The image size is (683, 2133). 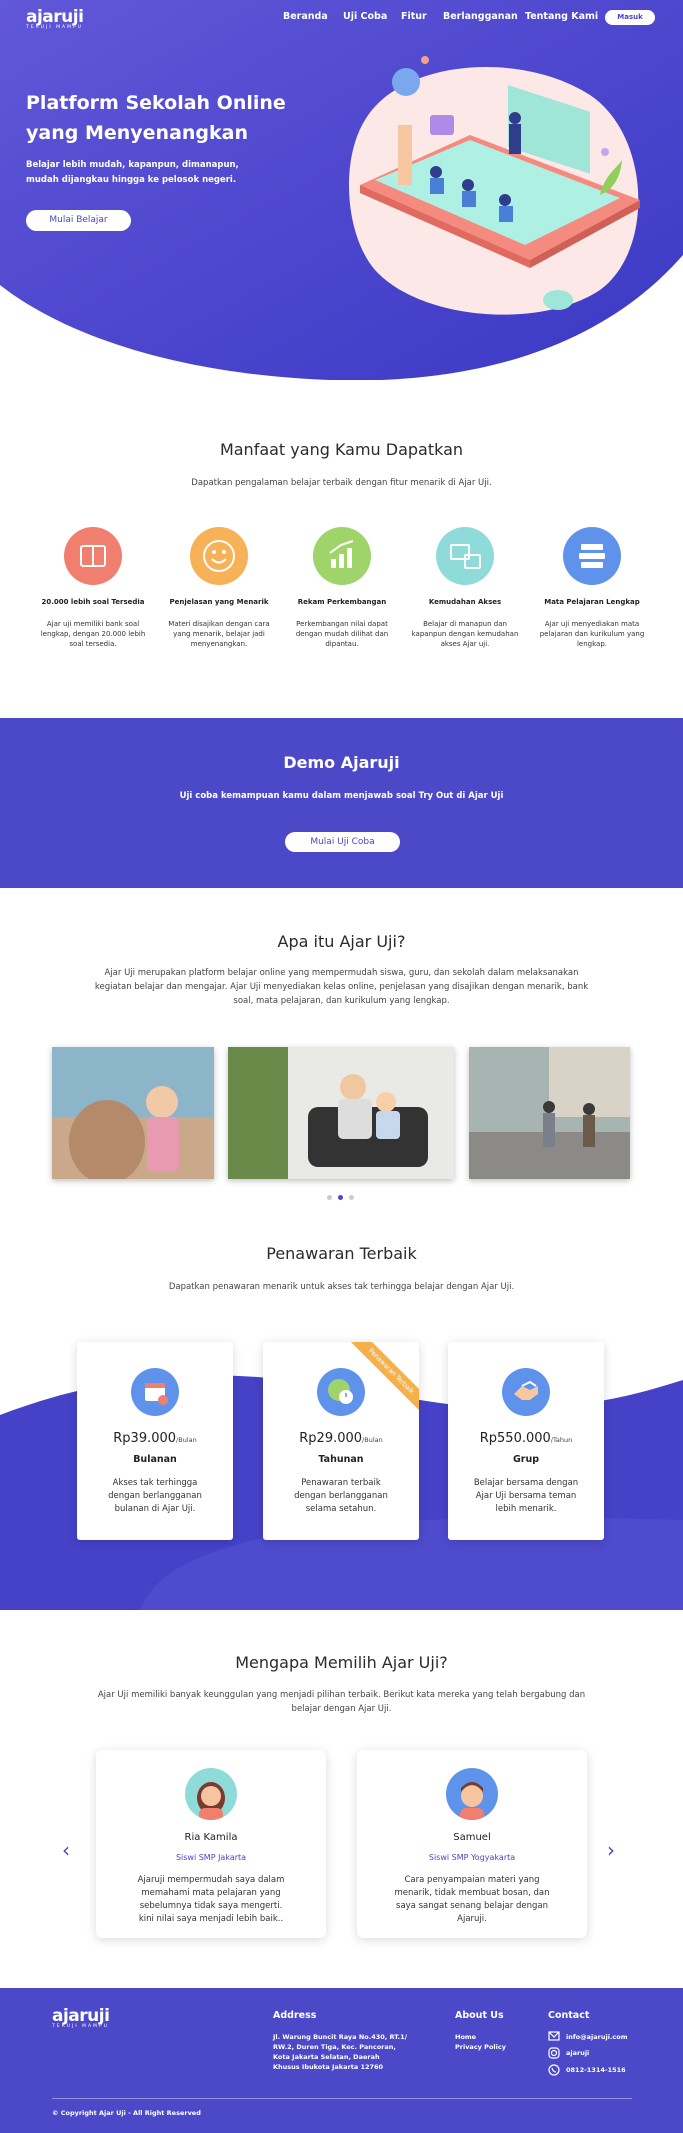 I want to click on start-learning-button: Mulai Belajar, so click(x=78, y=220).